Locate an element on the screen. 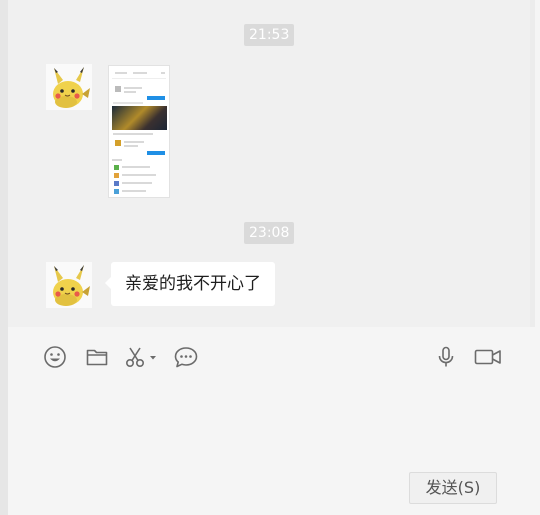  chat-history-button is located at coordinates (186, 357).